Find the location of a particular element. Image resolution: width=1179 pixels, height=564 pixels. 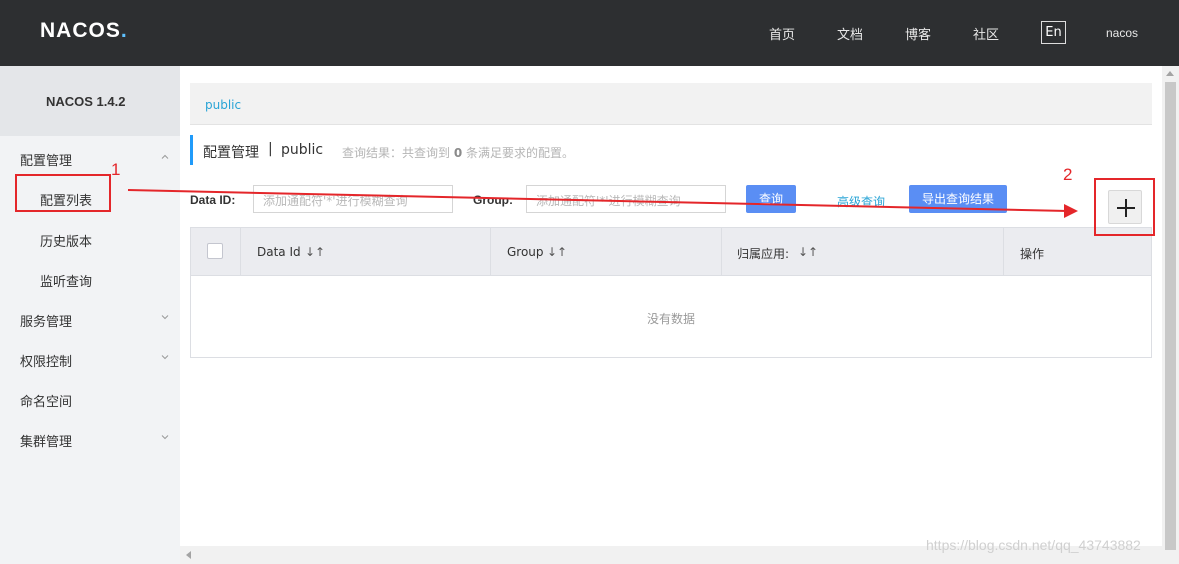

result-count: 0 is located at coordinates (458, 153).